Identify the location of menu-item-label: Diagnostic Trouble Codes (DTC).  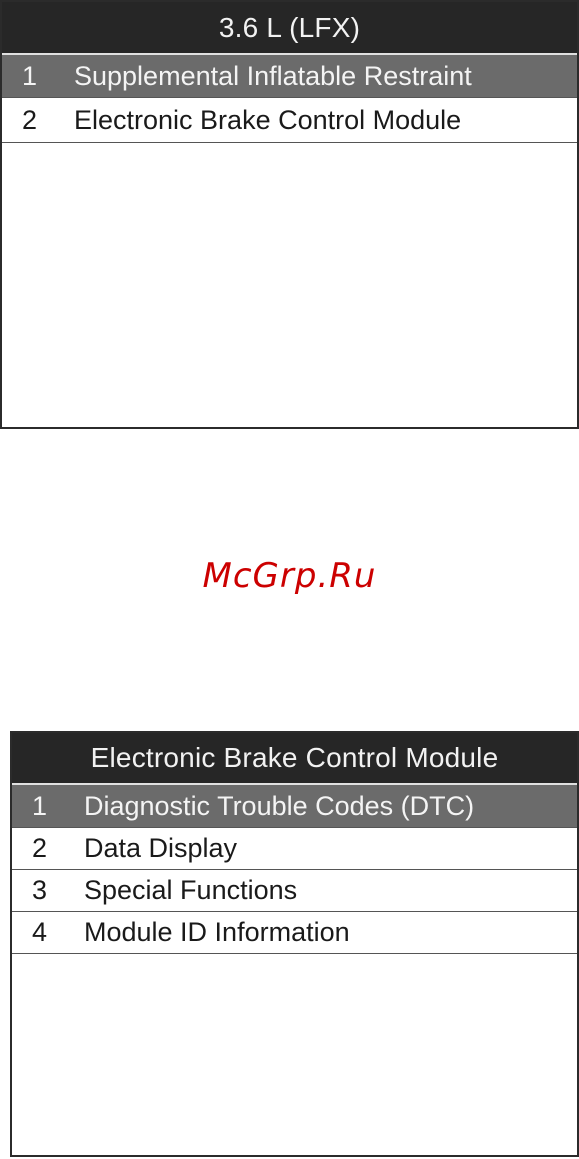
(279, 805).